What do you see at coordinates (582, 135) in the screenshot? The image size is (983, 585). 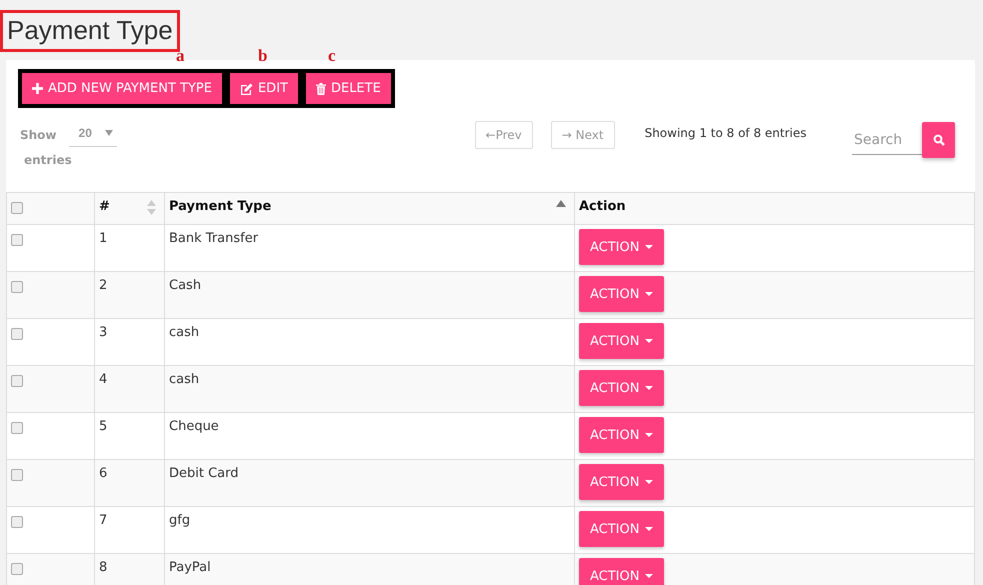 I see `next-button: → Next` at bounding box center [582, 135].